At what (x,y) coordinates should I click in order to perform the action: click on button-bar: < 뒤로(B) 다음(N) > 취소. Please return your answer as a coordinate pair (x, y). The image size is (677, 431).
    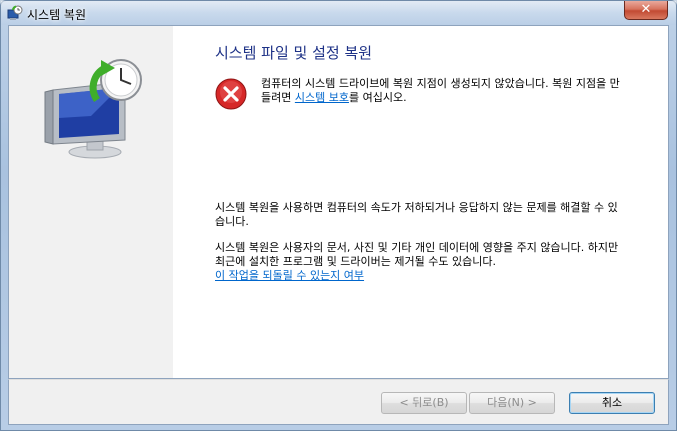
    Looking at the image, I should click on (338, 402).